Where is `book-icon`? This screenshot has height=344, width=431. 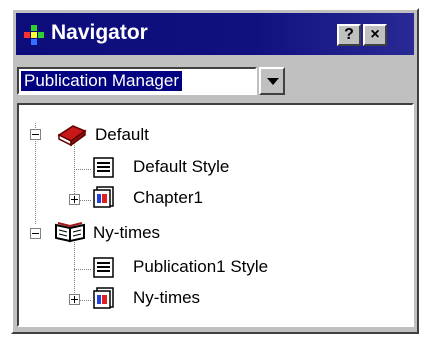 book-icon is located at coordinates (72, 136).